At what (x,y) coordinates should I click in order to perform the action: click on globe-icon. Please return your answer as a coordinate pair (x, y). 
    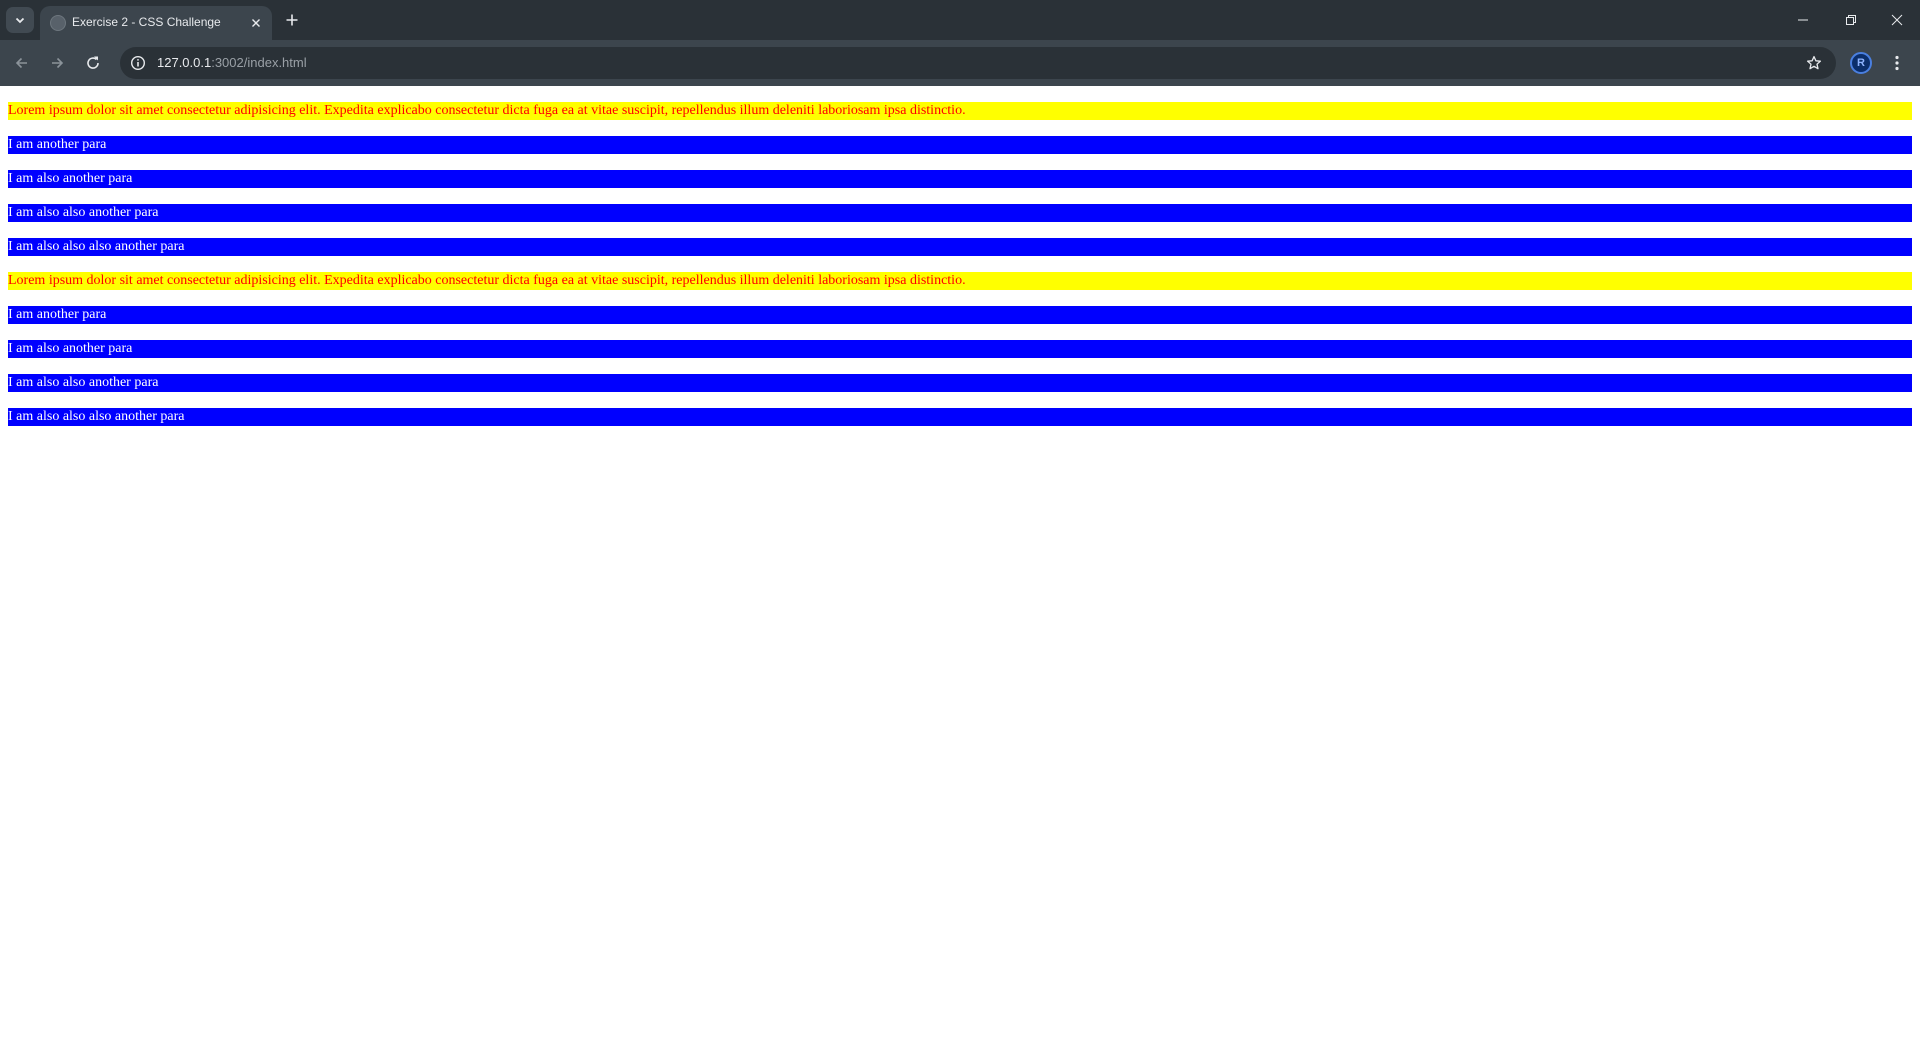
    Looking at the image, I should click on (58, 23).